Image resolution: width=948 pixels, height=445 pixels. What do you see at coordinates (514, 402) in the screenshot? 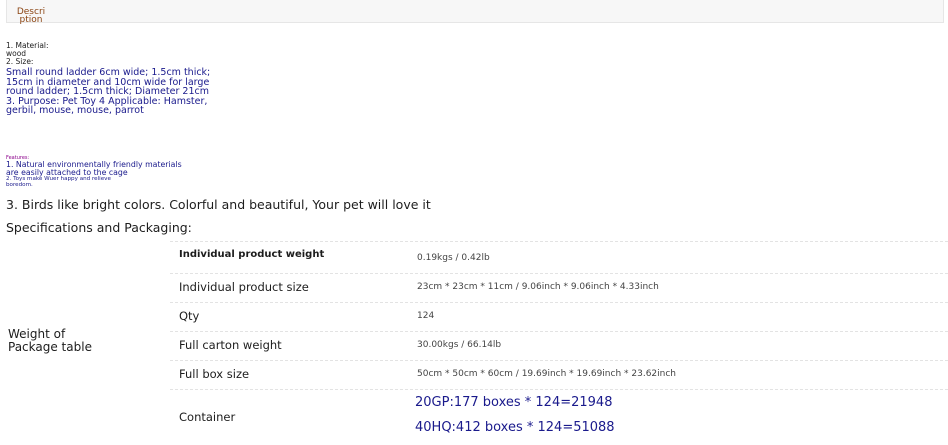
I see `container-line-1: 20GP:177 boxes * 124=21948` at bounding box center [514, 402].